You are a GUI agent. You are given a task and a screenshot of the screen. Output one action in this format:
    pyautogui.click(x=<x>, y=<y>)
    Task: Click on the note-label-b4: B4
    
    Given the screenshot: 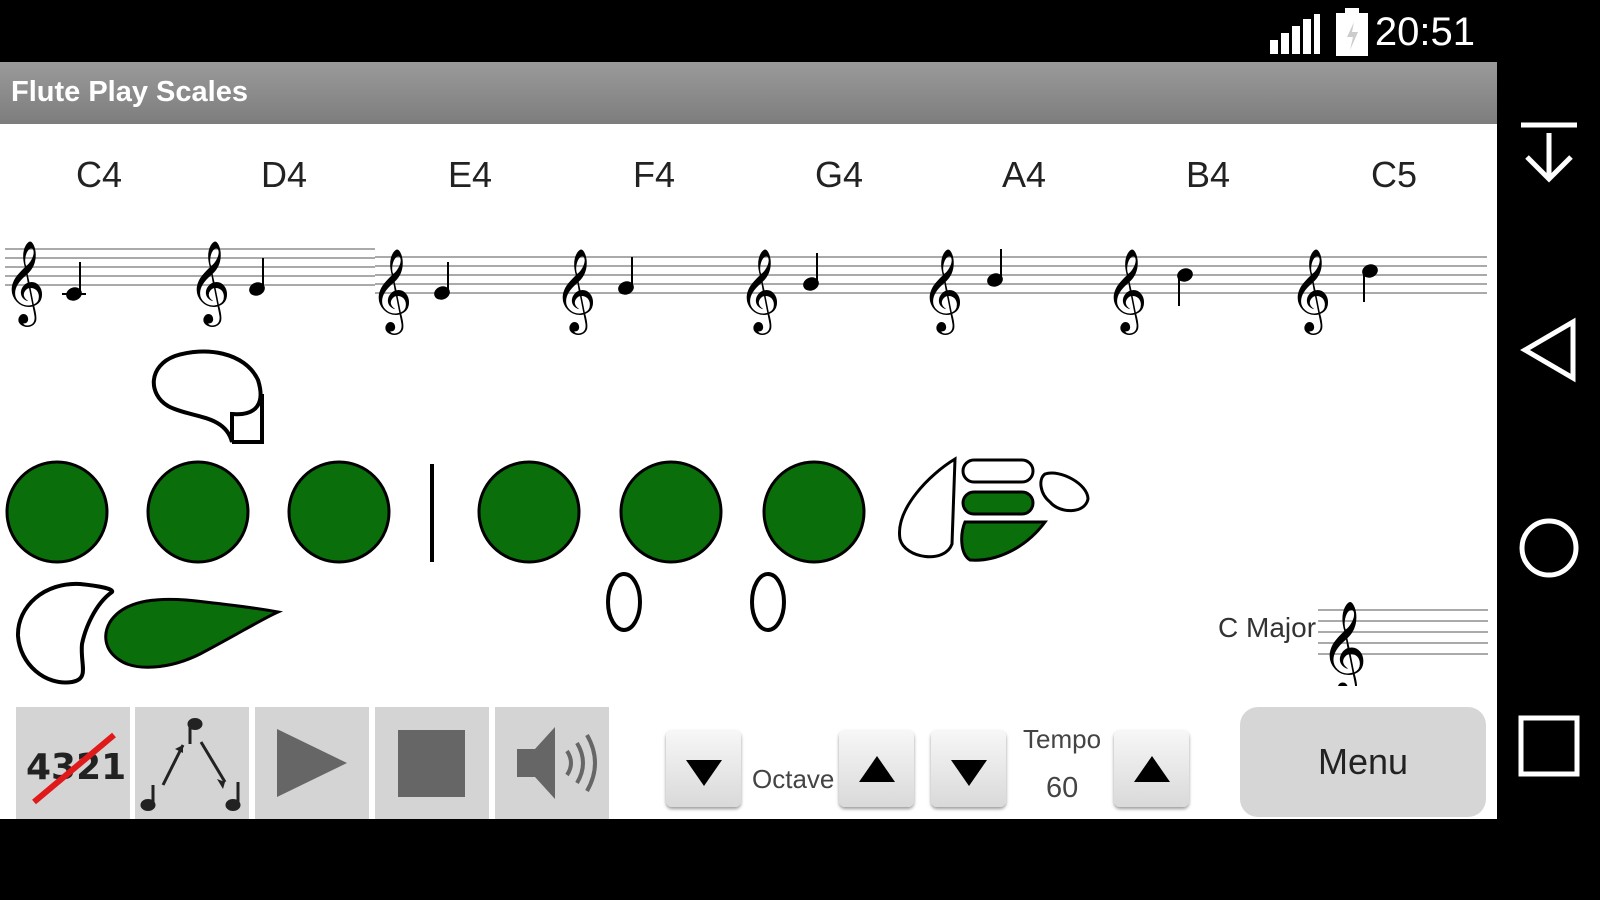 What is the action you would take?
    pyautogui.click(x=1208, y=174)
    